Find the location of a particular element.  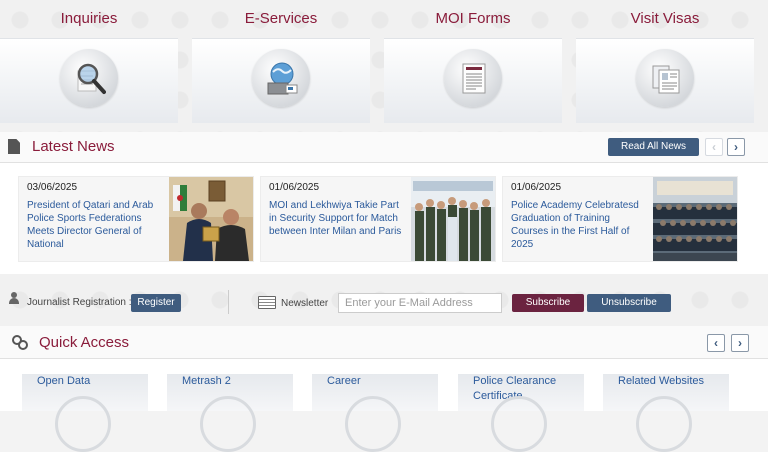

service-inquiries: Inquiries is located at coordinates (89, 62).